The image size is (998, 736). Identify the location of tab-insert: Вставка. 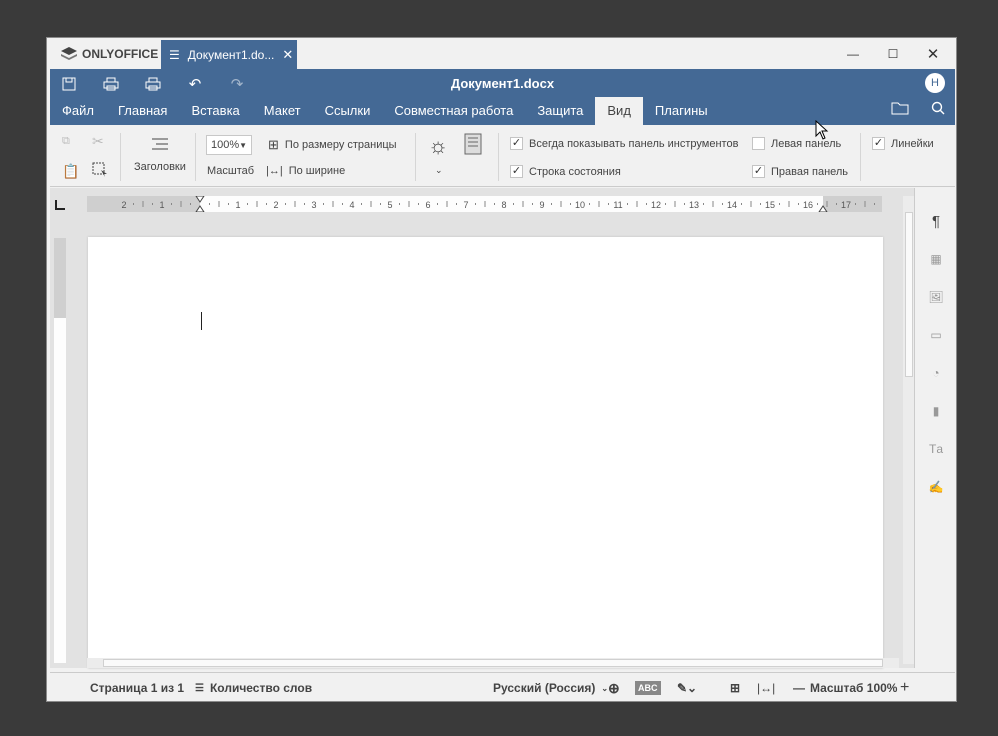
(215, 111).